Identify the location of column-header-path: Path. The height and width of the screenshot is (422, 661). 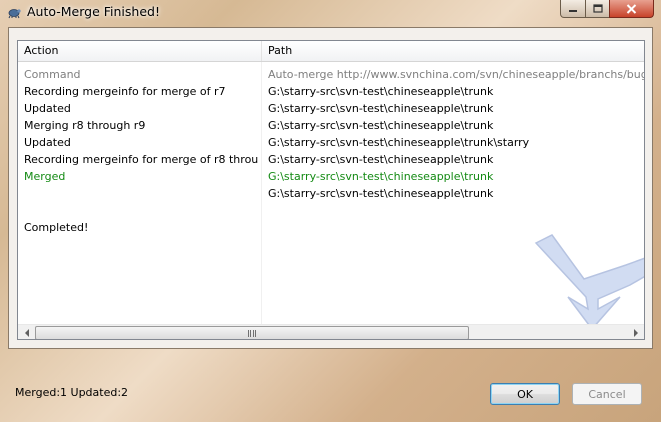
(453, 51).